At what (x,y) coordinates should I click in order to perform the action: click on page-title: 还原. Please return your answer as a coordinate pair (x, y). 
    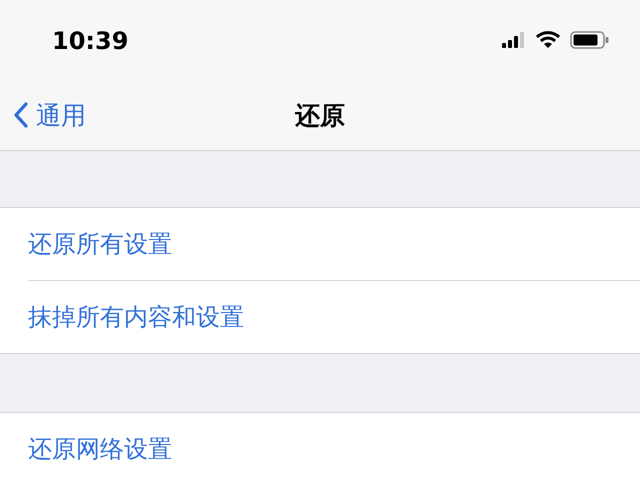
    Looking at the image, I should click on (320, 116).